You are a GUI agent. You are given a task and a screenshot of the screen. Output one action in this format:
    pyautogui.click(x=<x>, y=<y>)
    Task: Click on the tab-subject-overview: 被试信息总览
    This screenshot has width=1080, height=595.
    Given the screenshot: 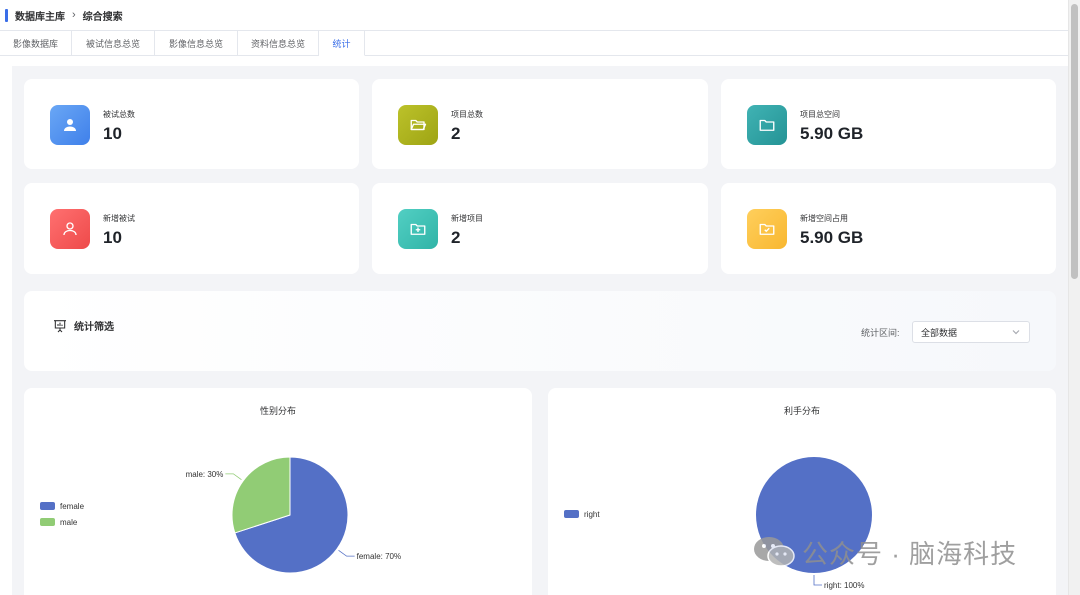 What is the action you would take?
    pyautogui.click(x=113, y=43)
    